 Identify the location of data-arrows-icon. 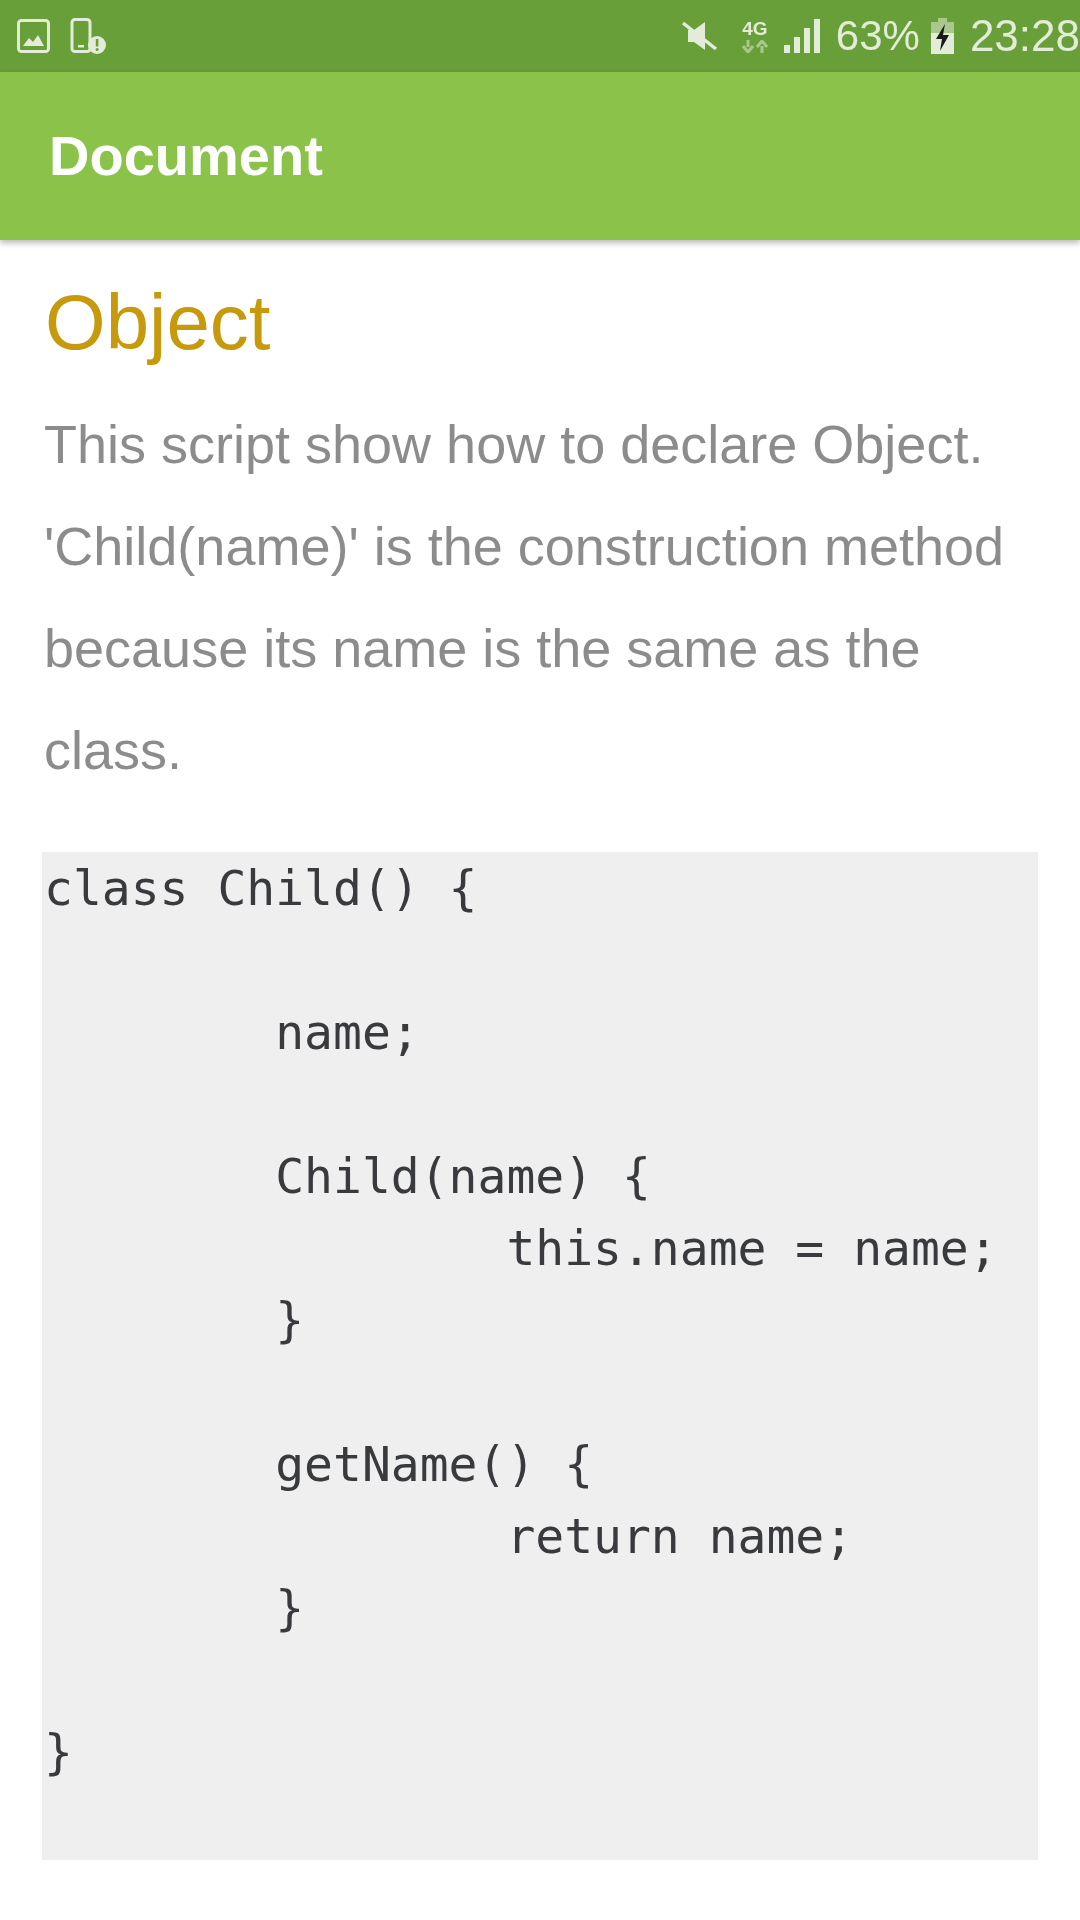
(754, 46).